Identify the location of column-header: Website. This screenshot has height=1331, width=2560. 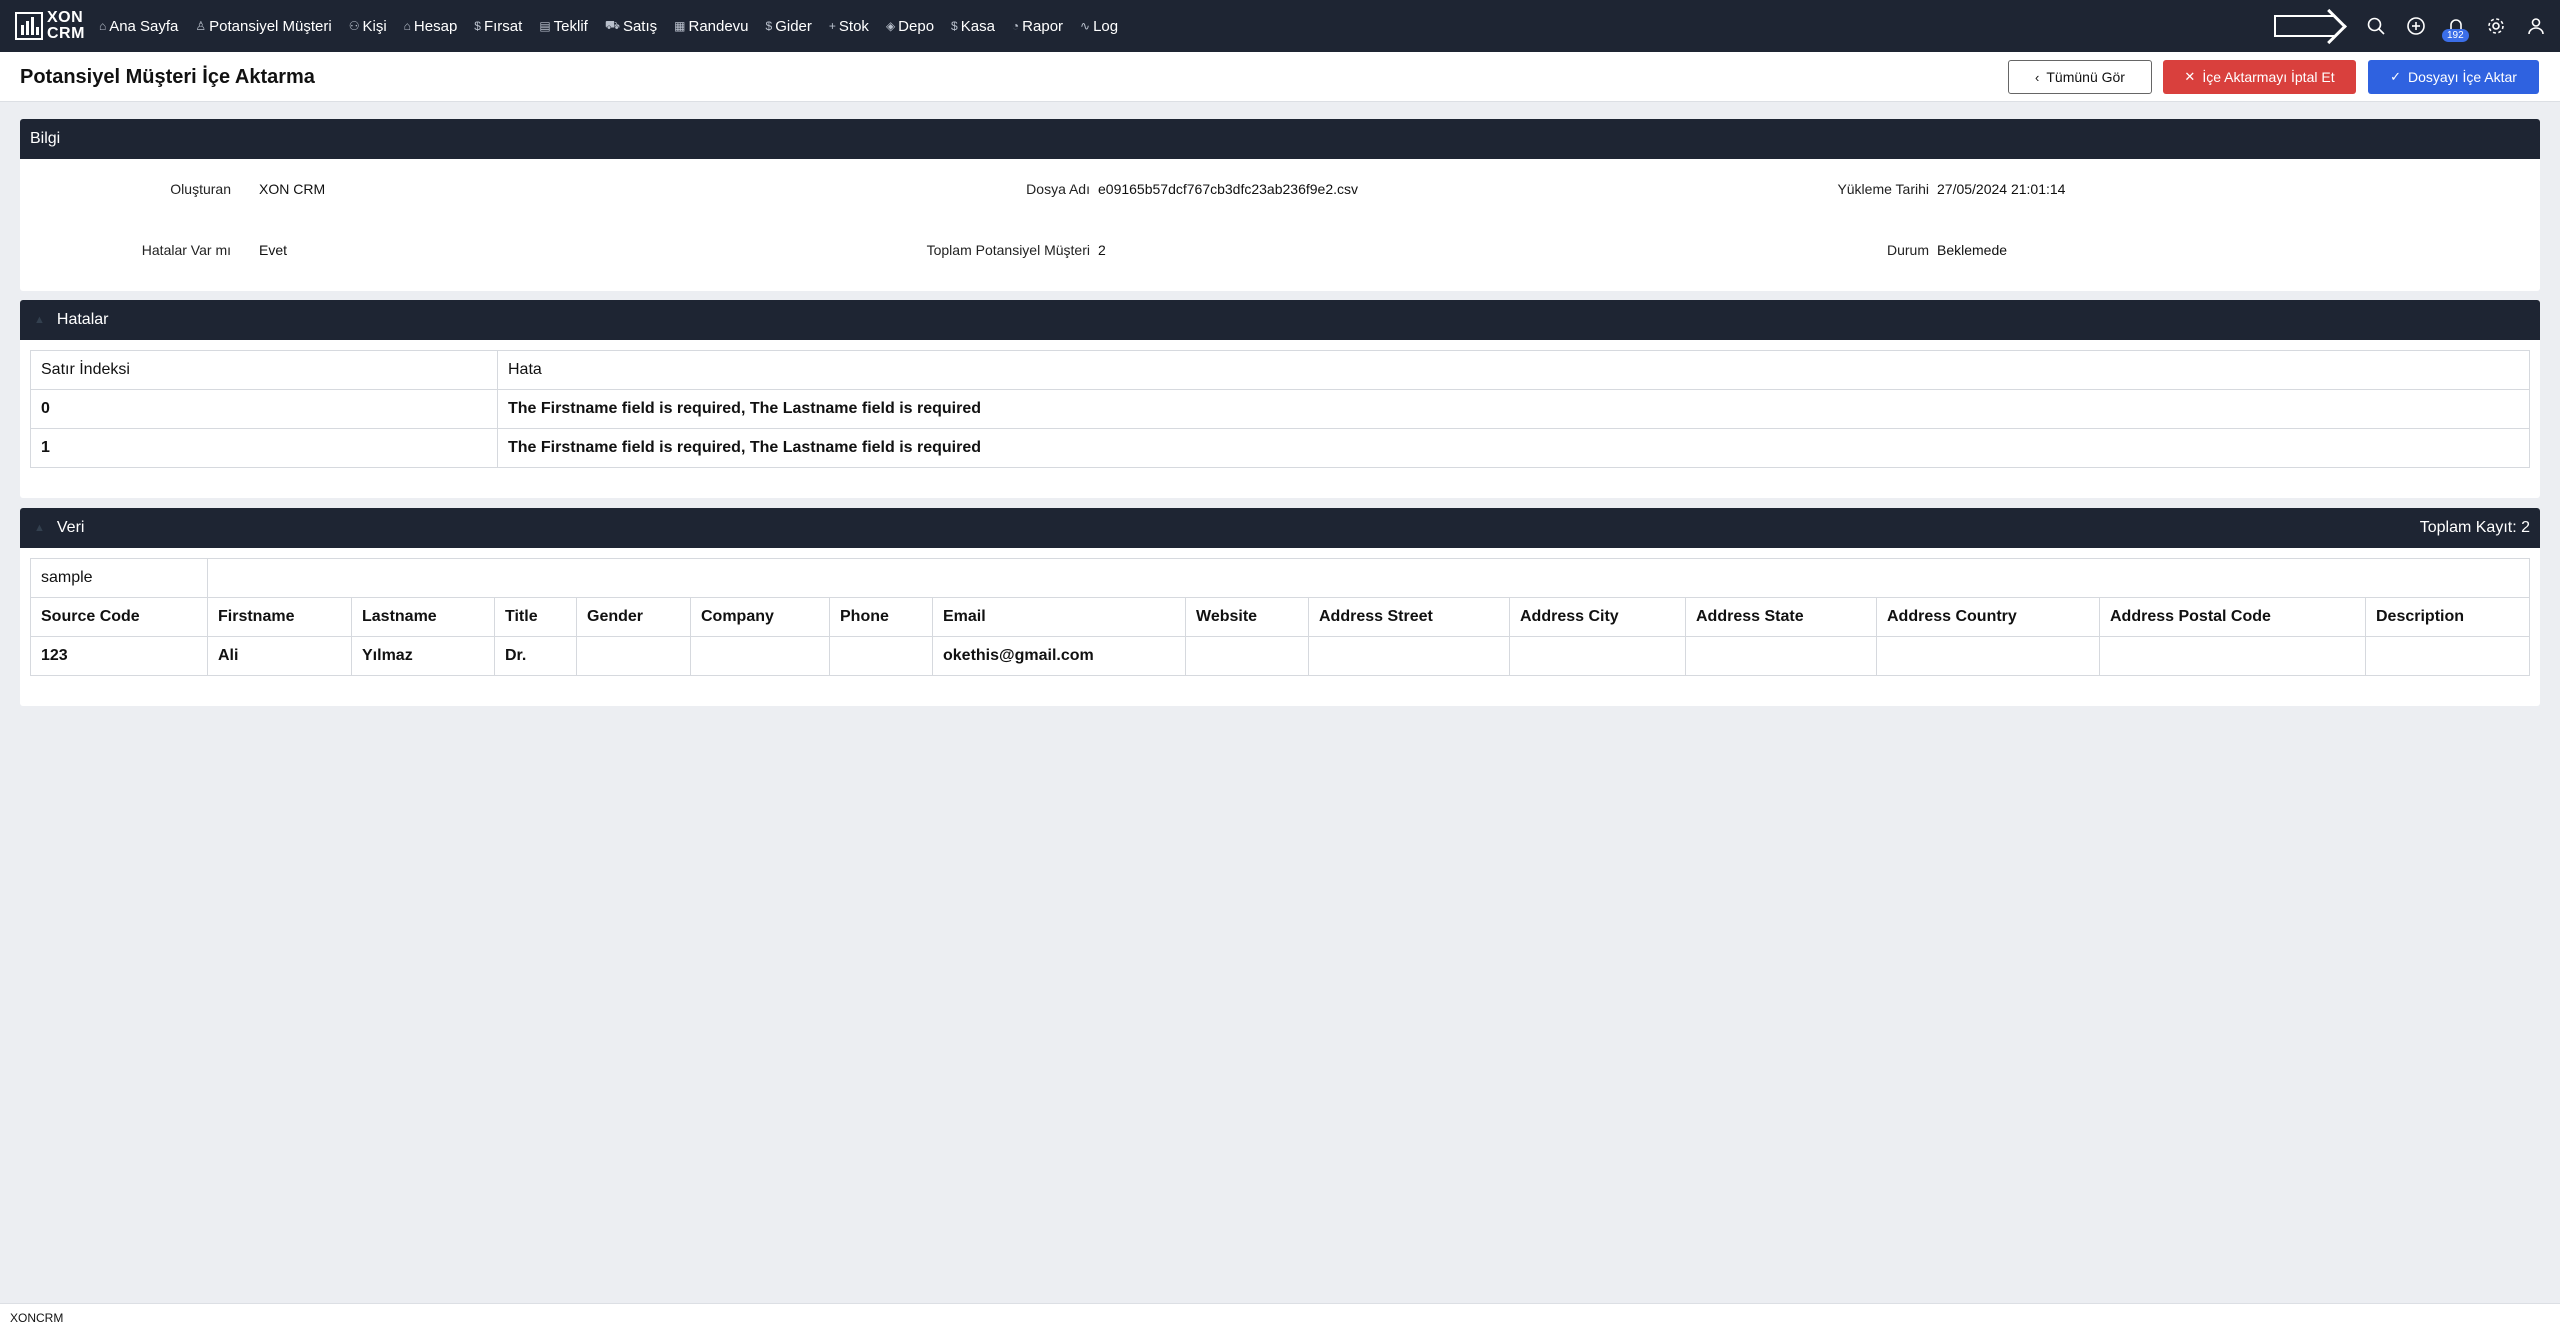
(1247, 617).